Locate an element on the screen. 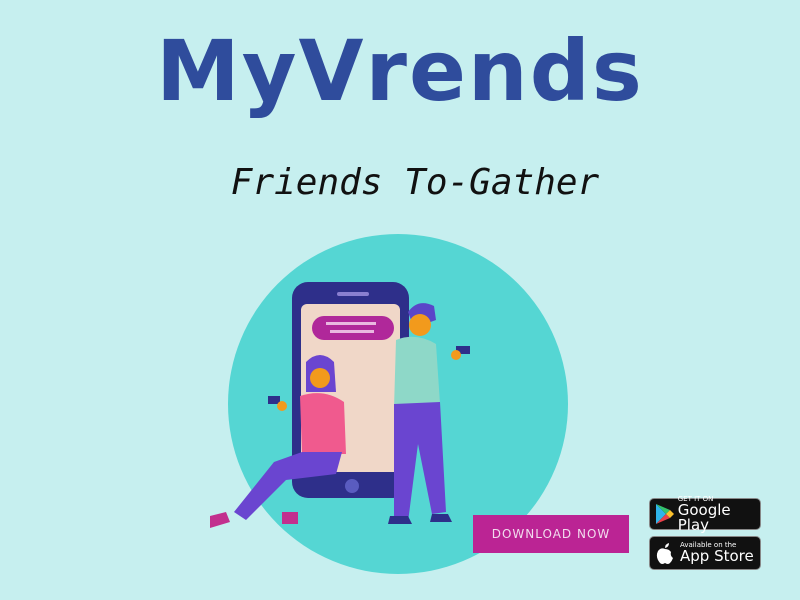 The height and width of the screenshot is (600, 800). google-play-badge: GET IT ON Google Play is located at coordinates (705, 514).